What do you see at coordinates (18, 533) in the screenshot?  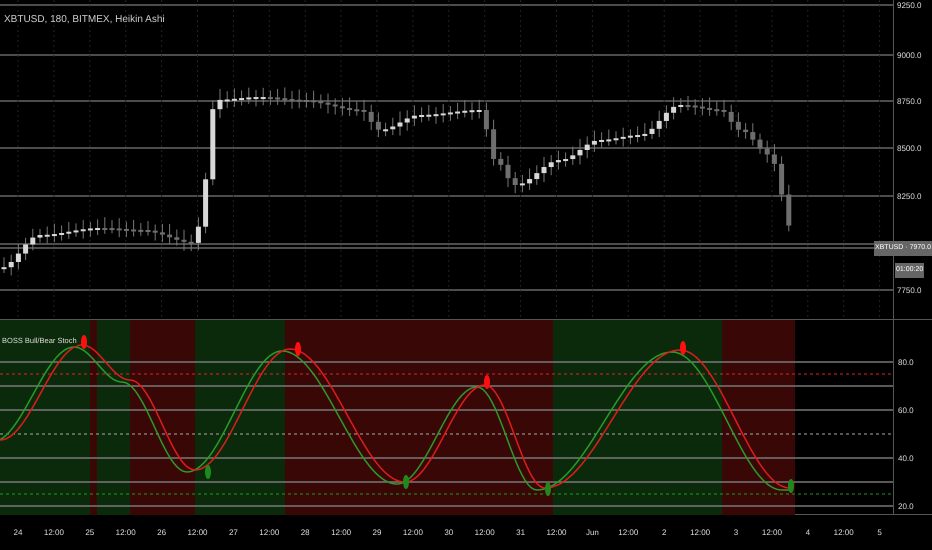 I see `time-axis-label: 24` at bounding box center [18, 533].